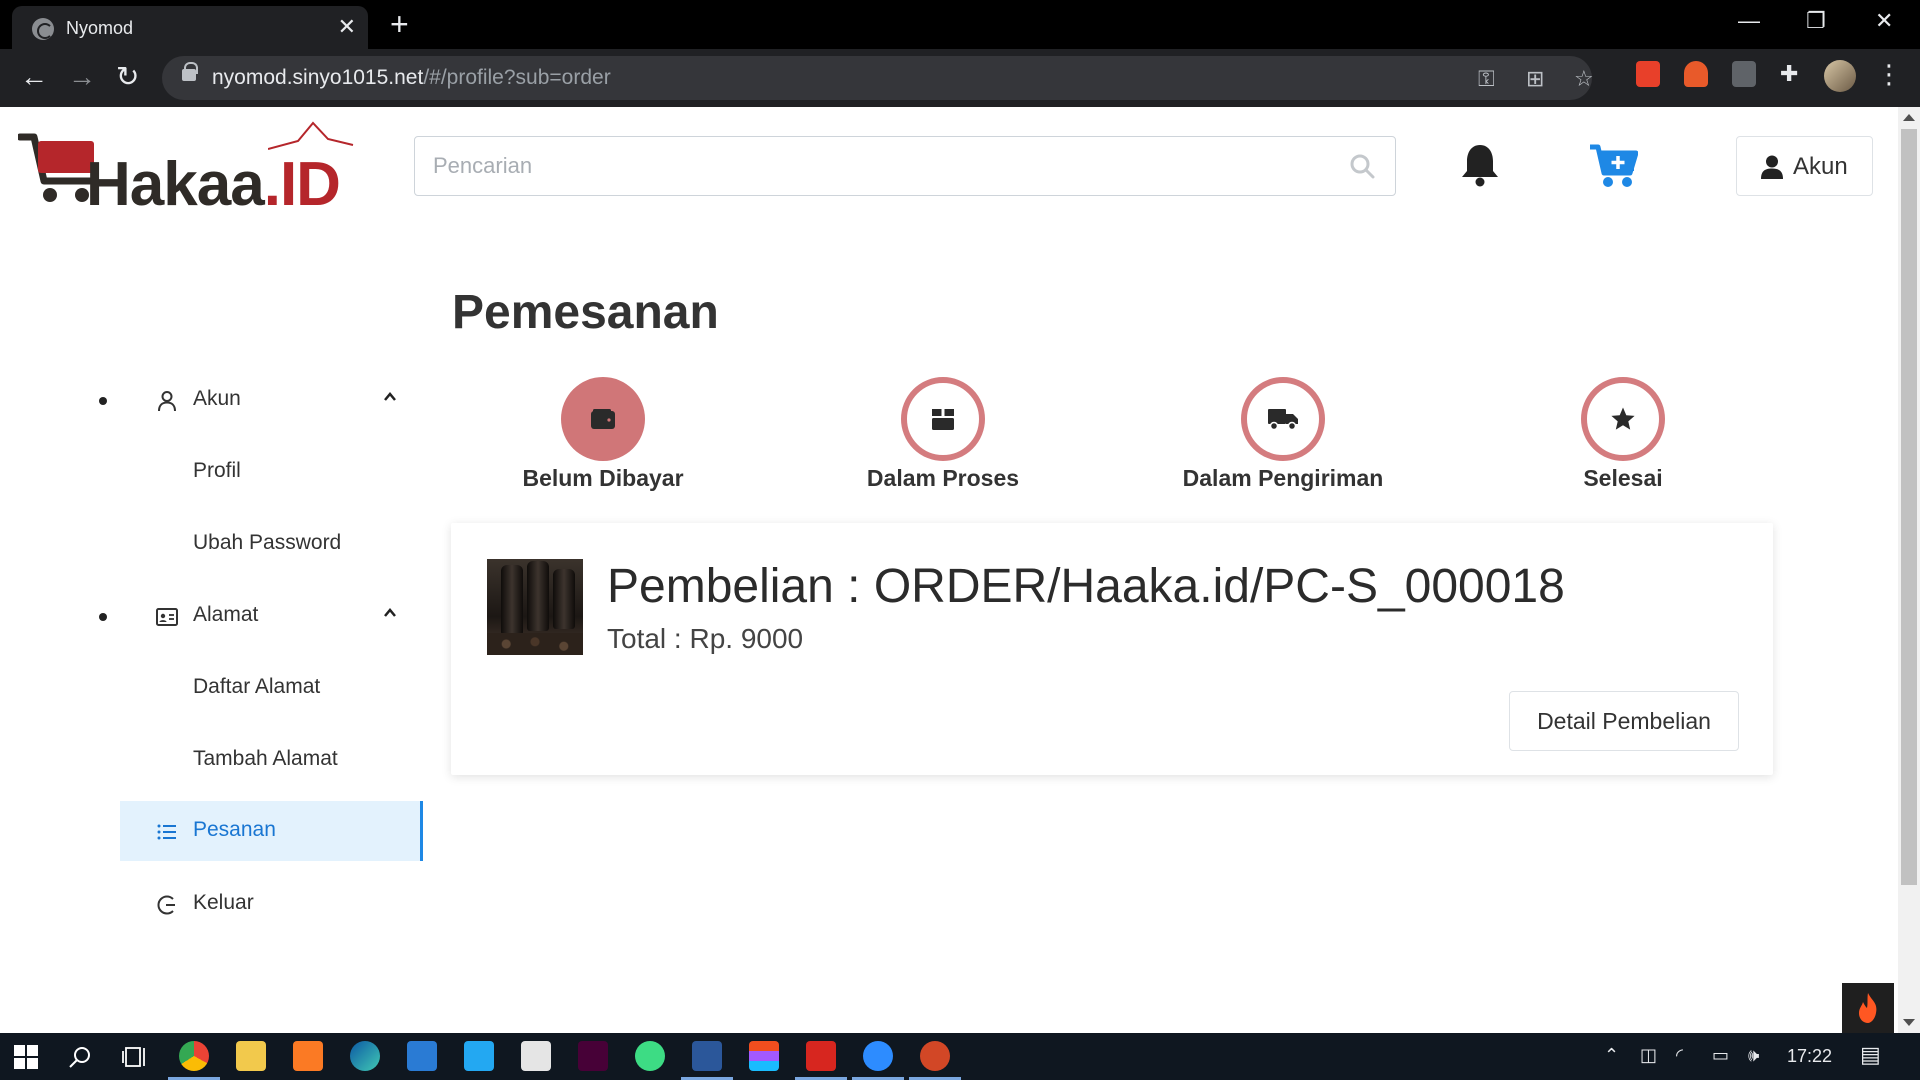 The height and width of the screenshot is (1080, 1920). Describe the element at coordinates (199, 169) in the screenshot. I see `haakaa-logo: Hakaa.ID` at that location.